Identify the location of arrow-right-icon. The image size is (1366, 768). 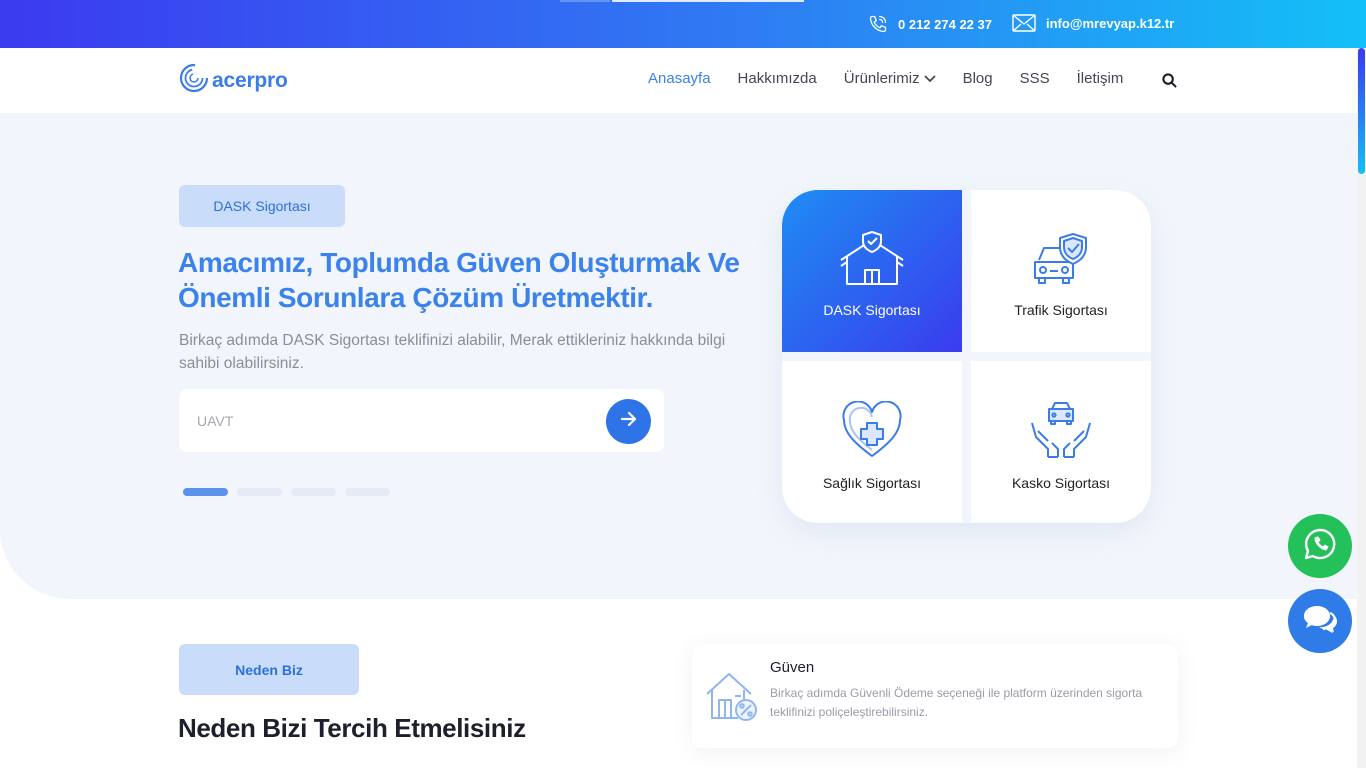
(629, 421).